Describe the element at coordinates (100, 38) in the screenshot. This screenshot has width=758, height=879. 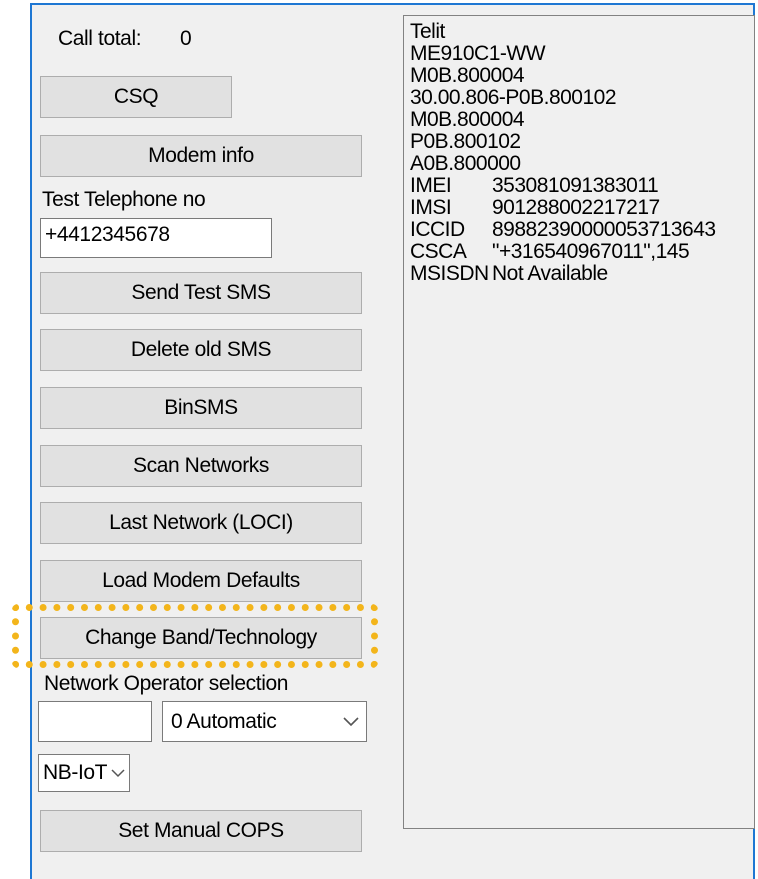
I see `call-total-label: Call total:` at that location.